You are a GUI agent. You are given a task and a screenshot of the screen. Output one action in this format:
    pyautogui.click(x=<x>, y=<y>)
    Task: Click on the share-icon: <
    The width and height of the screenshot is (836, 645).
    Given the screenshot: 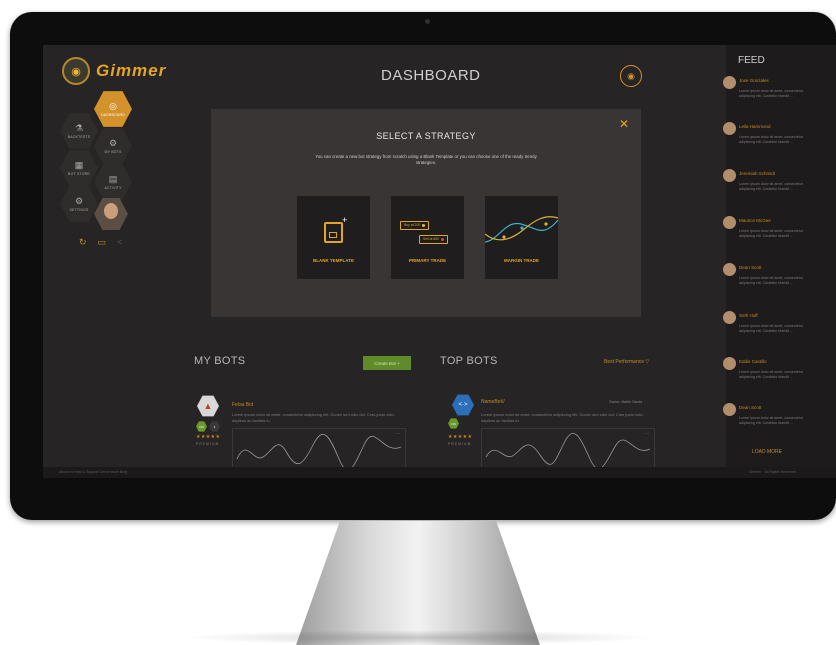 What is the action you would take?
    pyautogui.click(x=119, y=242)
    